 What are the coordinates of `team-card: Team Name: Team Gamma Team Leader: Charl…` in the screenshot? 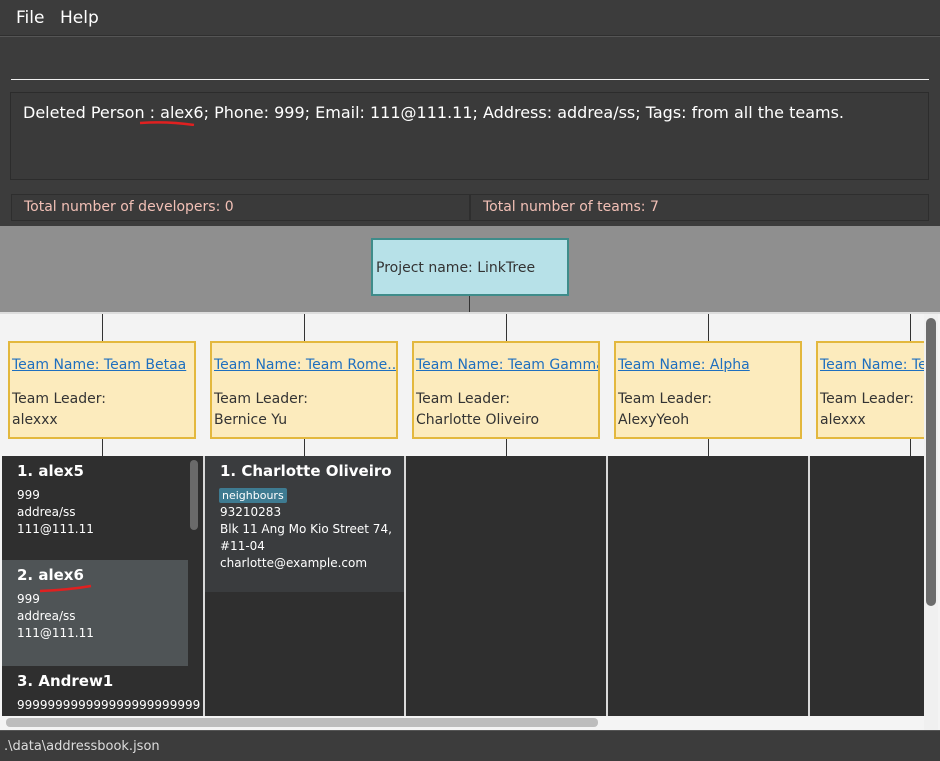 It's located at (506, 390).